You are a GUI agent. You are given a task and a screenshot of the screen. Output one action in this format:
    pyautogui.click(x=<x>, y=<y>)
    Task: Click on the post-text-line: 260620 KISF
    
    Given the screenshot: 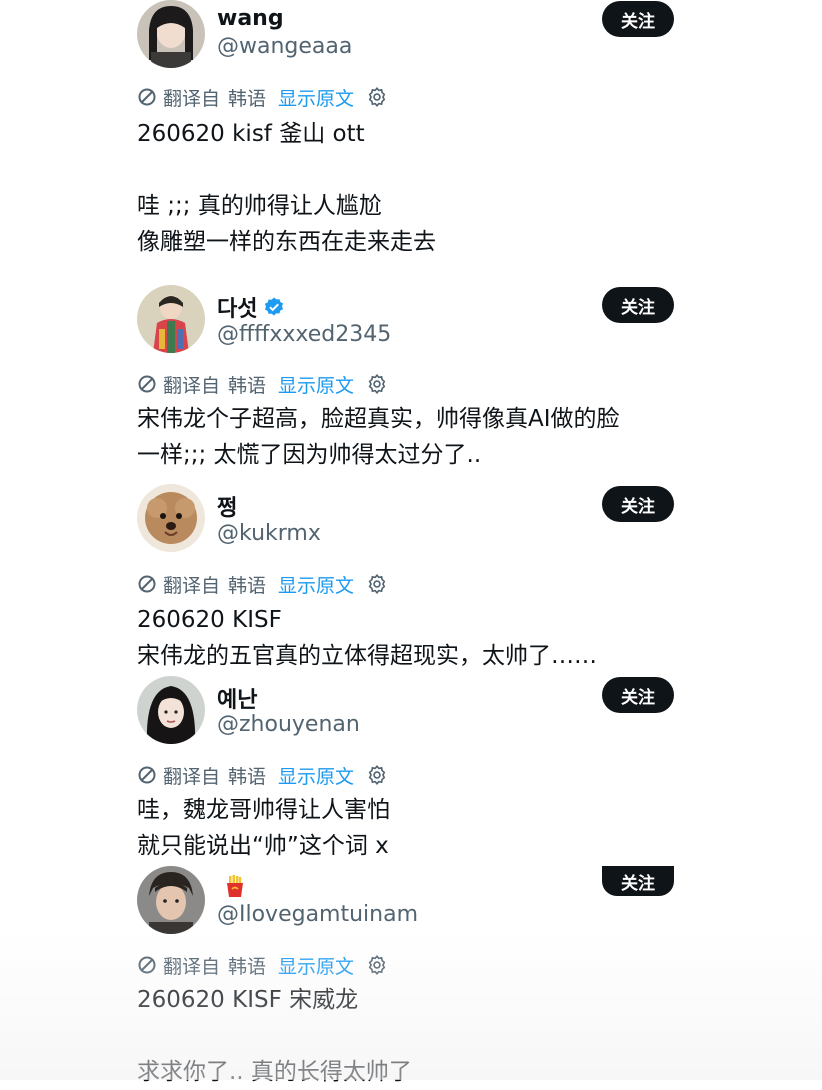 What is the action you would take?
    pyautogui.click(x=209, y=620)
    